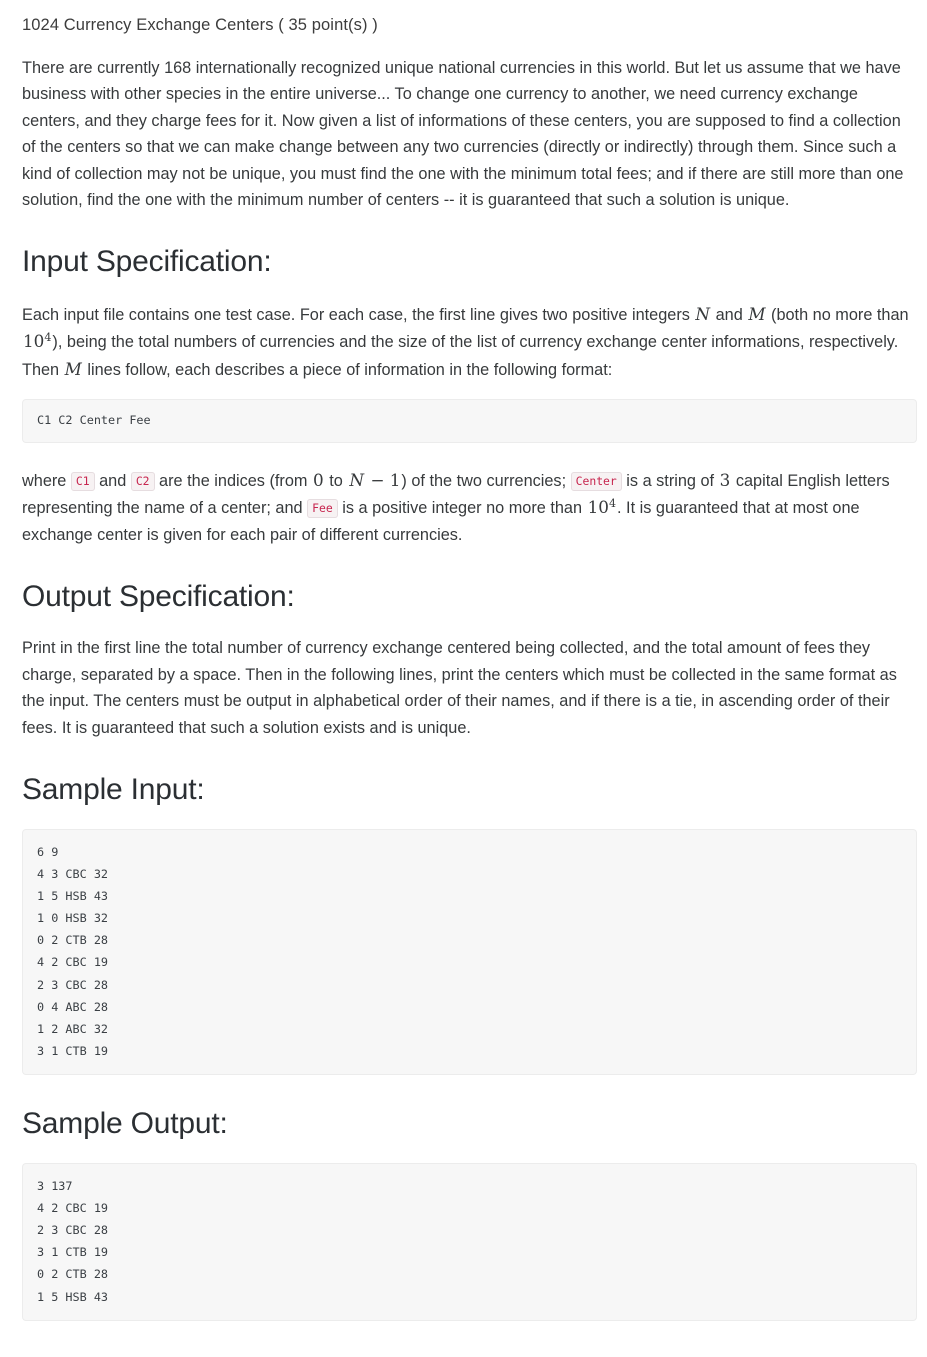 Image resolution: width=927 pixels, height=1357 pixels. What do you see at coordinates (486, 480) in the screenshot?
I see `input-spec-text-10: ) of the two currencies;` at bounding box center [486, 480].